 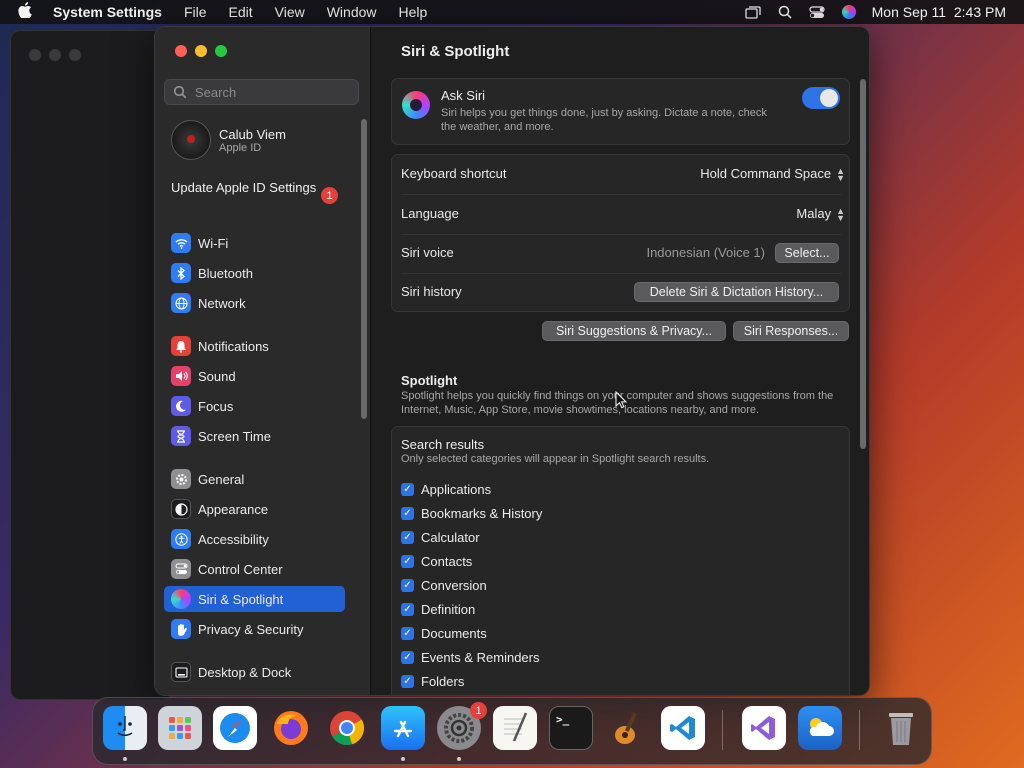 What do you see at coordinates (216, 406) in the screenshot?
I see `sidebar-item-label: Focus` at bounding box center [216, 406].